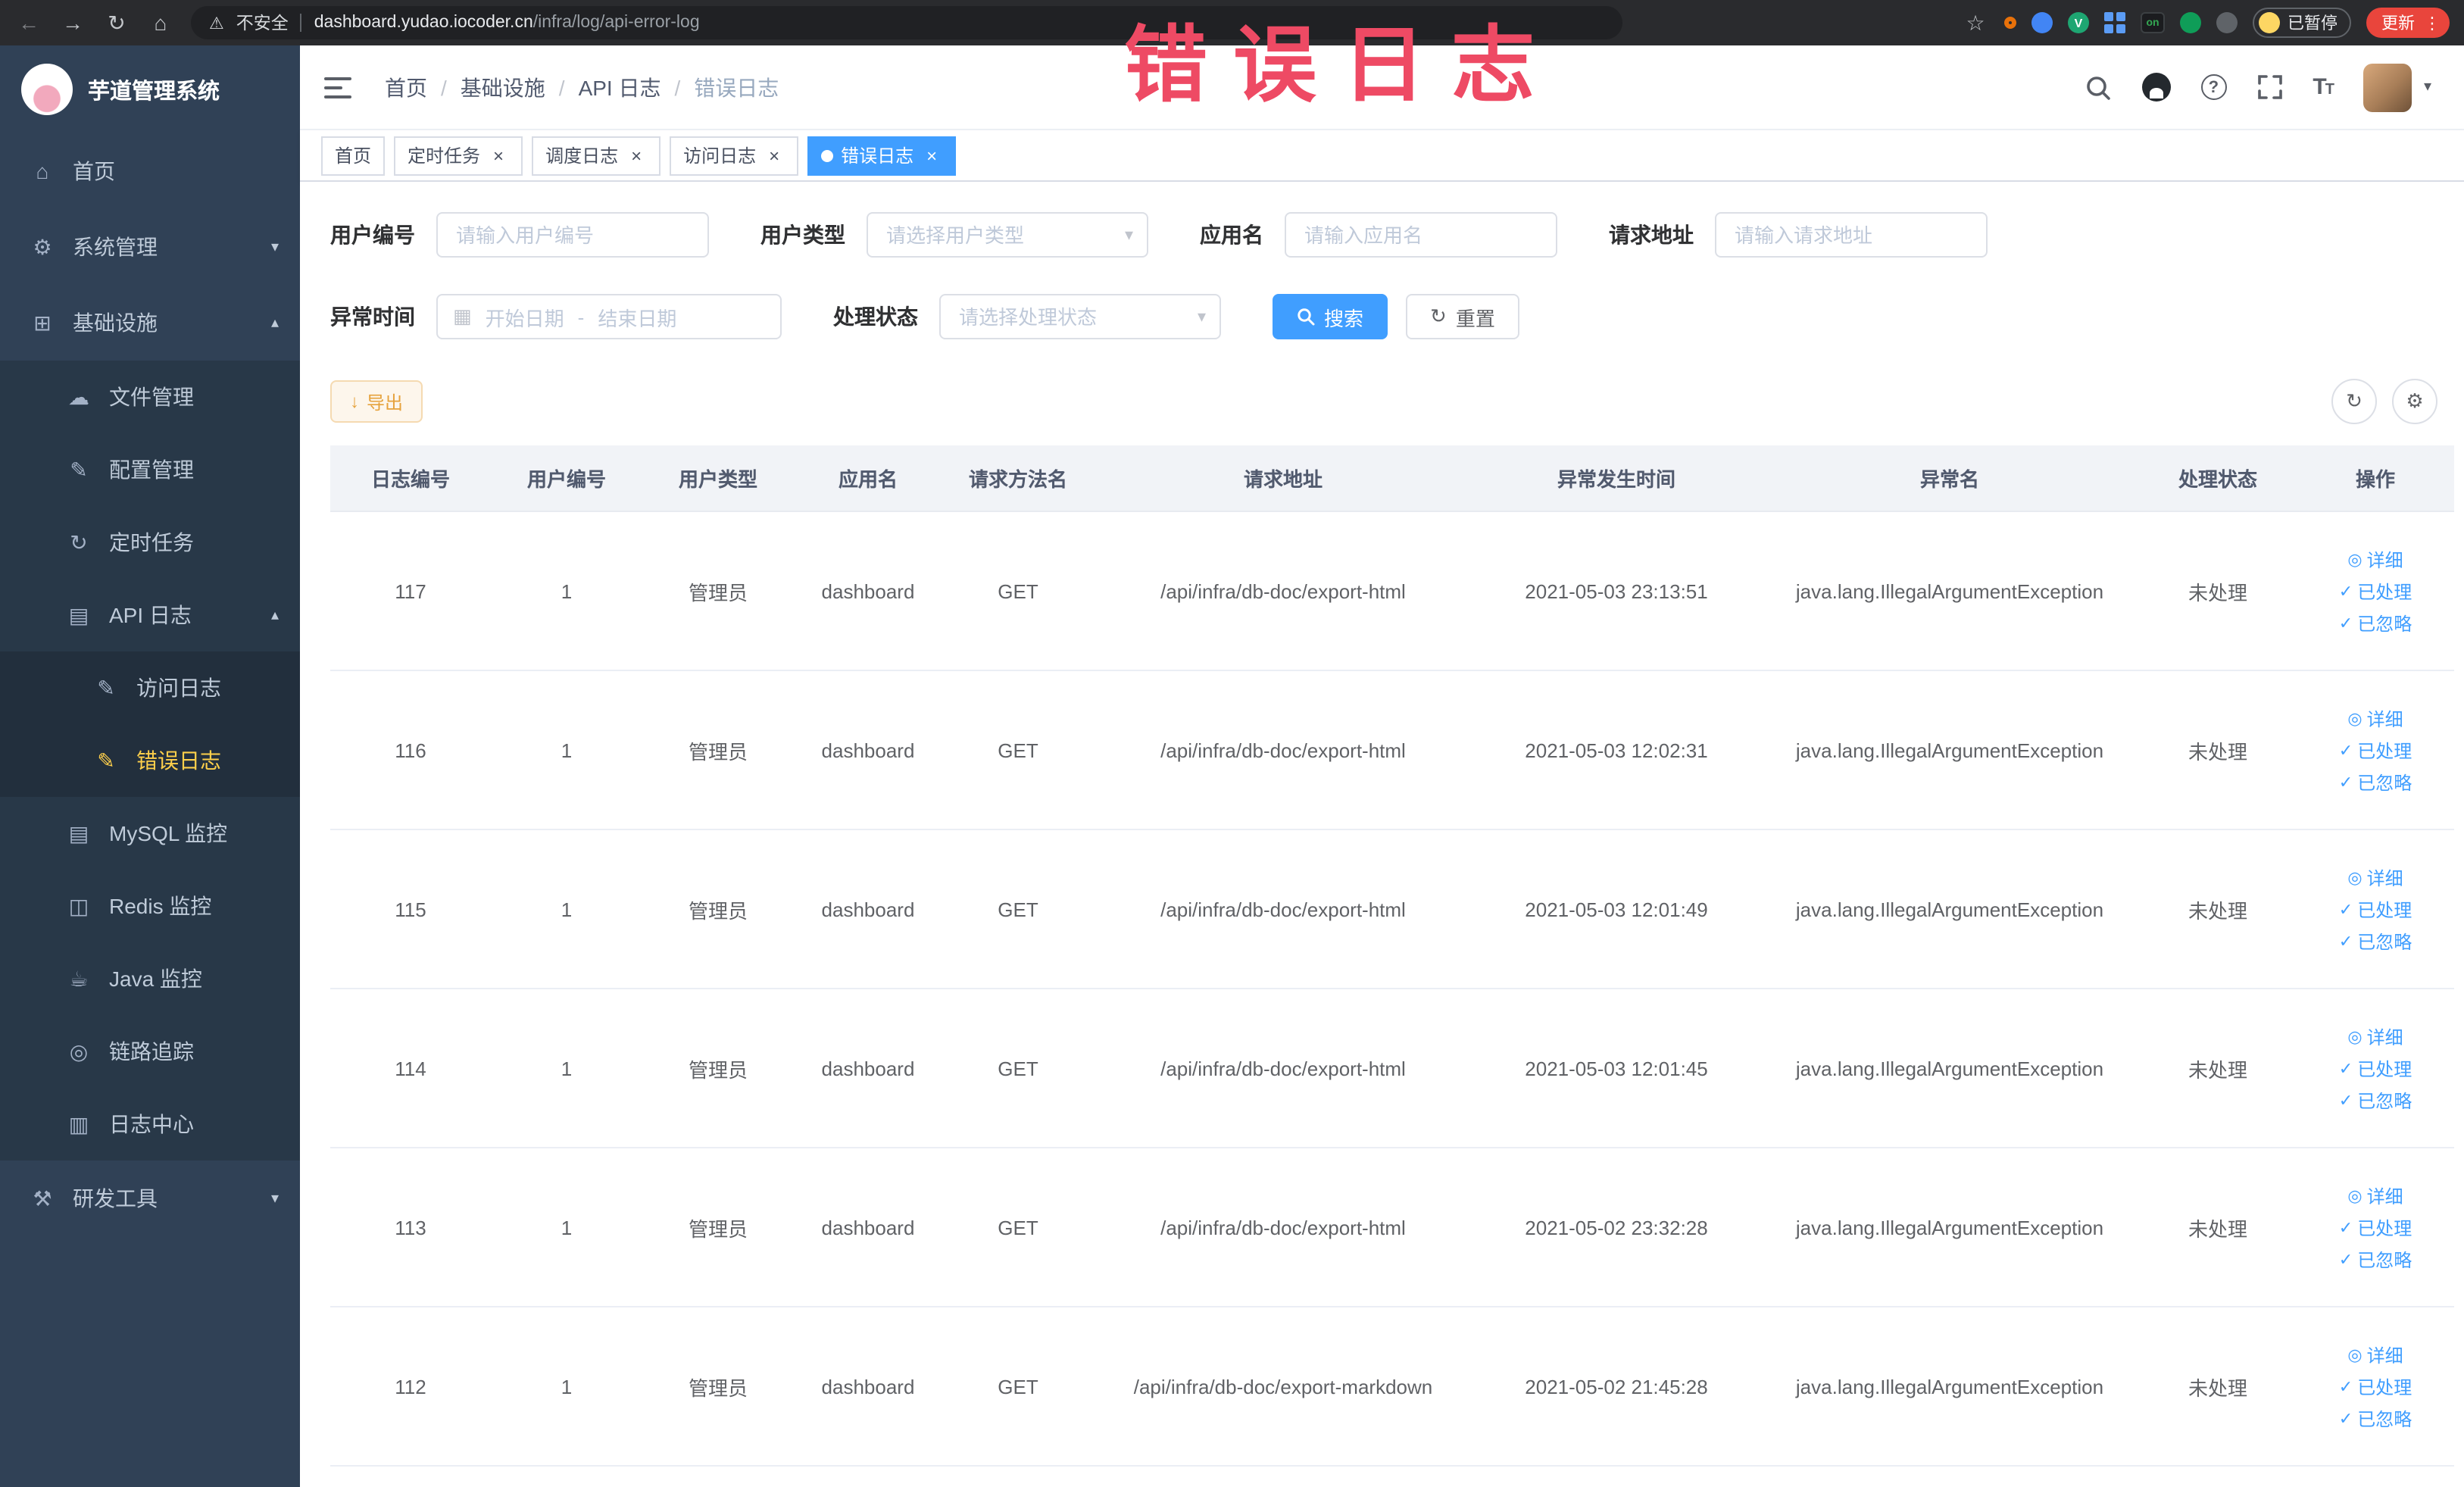 This screenshot has height=1487, width=2464. I want to click on breadcrumb-api-logs: API 日志, so click(620, 87).